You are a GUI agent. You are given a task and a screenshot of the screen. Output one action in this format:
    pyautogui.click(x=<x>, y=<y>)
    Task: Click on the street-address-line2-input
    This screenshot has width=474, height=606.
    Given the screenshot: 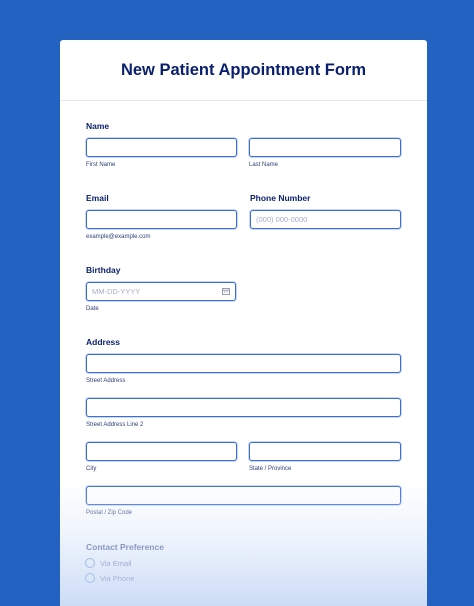 What is the action you would take?
    pyautogui.click(x=243, y=407)
    